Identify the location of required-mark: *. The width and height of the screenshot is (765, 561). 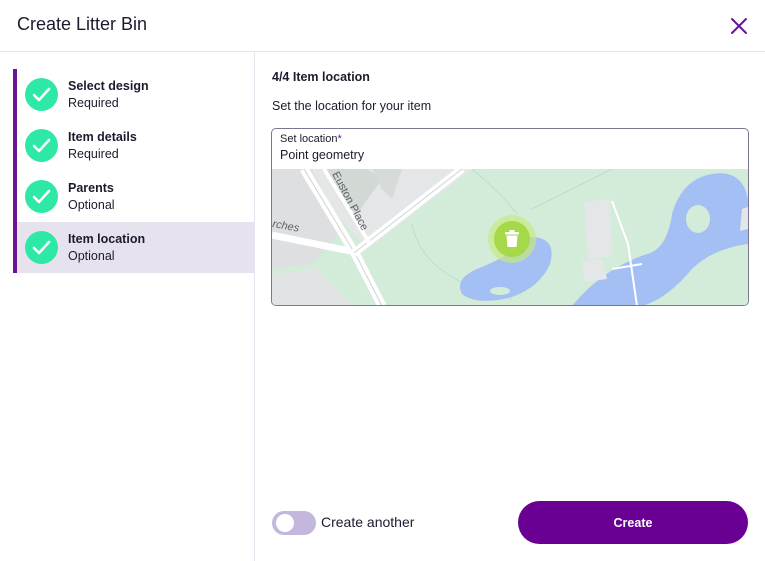
(339, 139).